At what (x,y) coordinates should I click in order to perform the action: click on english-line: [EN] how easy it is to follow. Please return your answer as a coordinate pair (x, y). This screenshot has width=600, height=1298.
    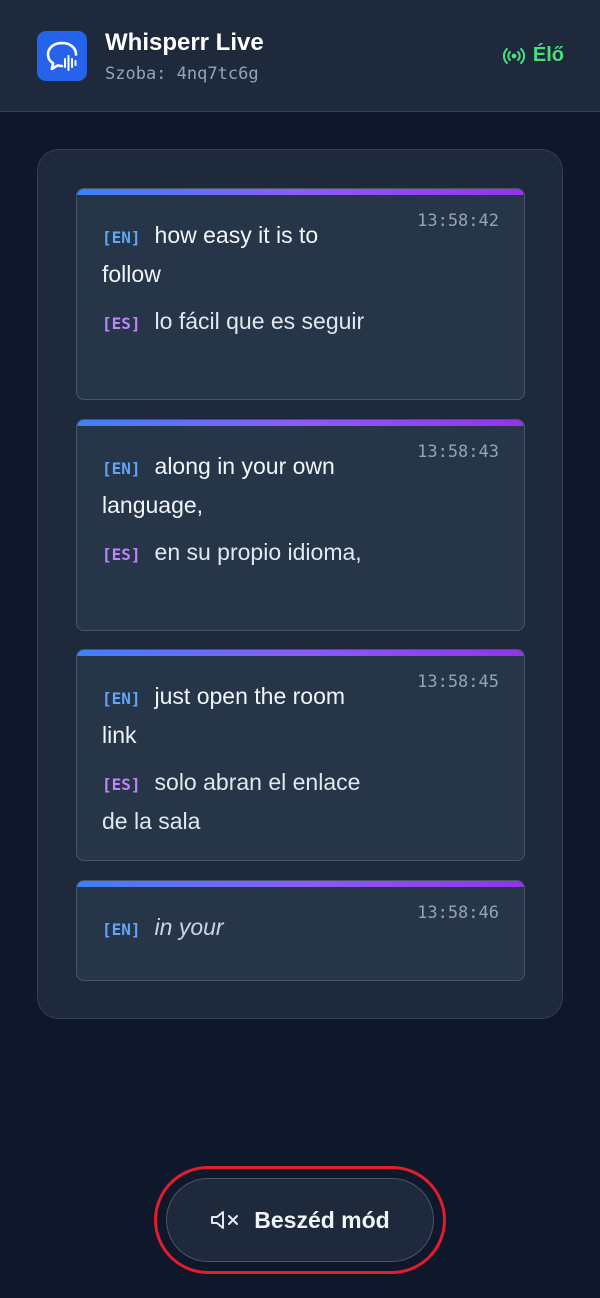
    Looking at the image, I should click on (237, 254).